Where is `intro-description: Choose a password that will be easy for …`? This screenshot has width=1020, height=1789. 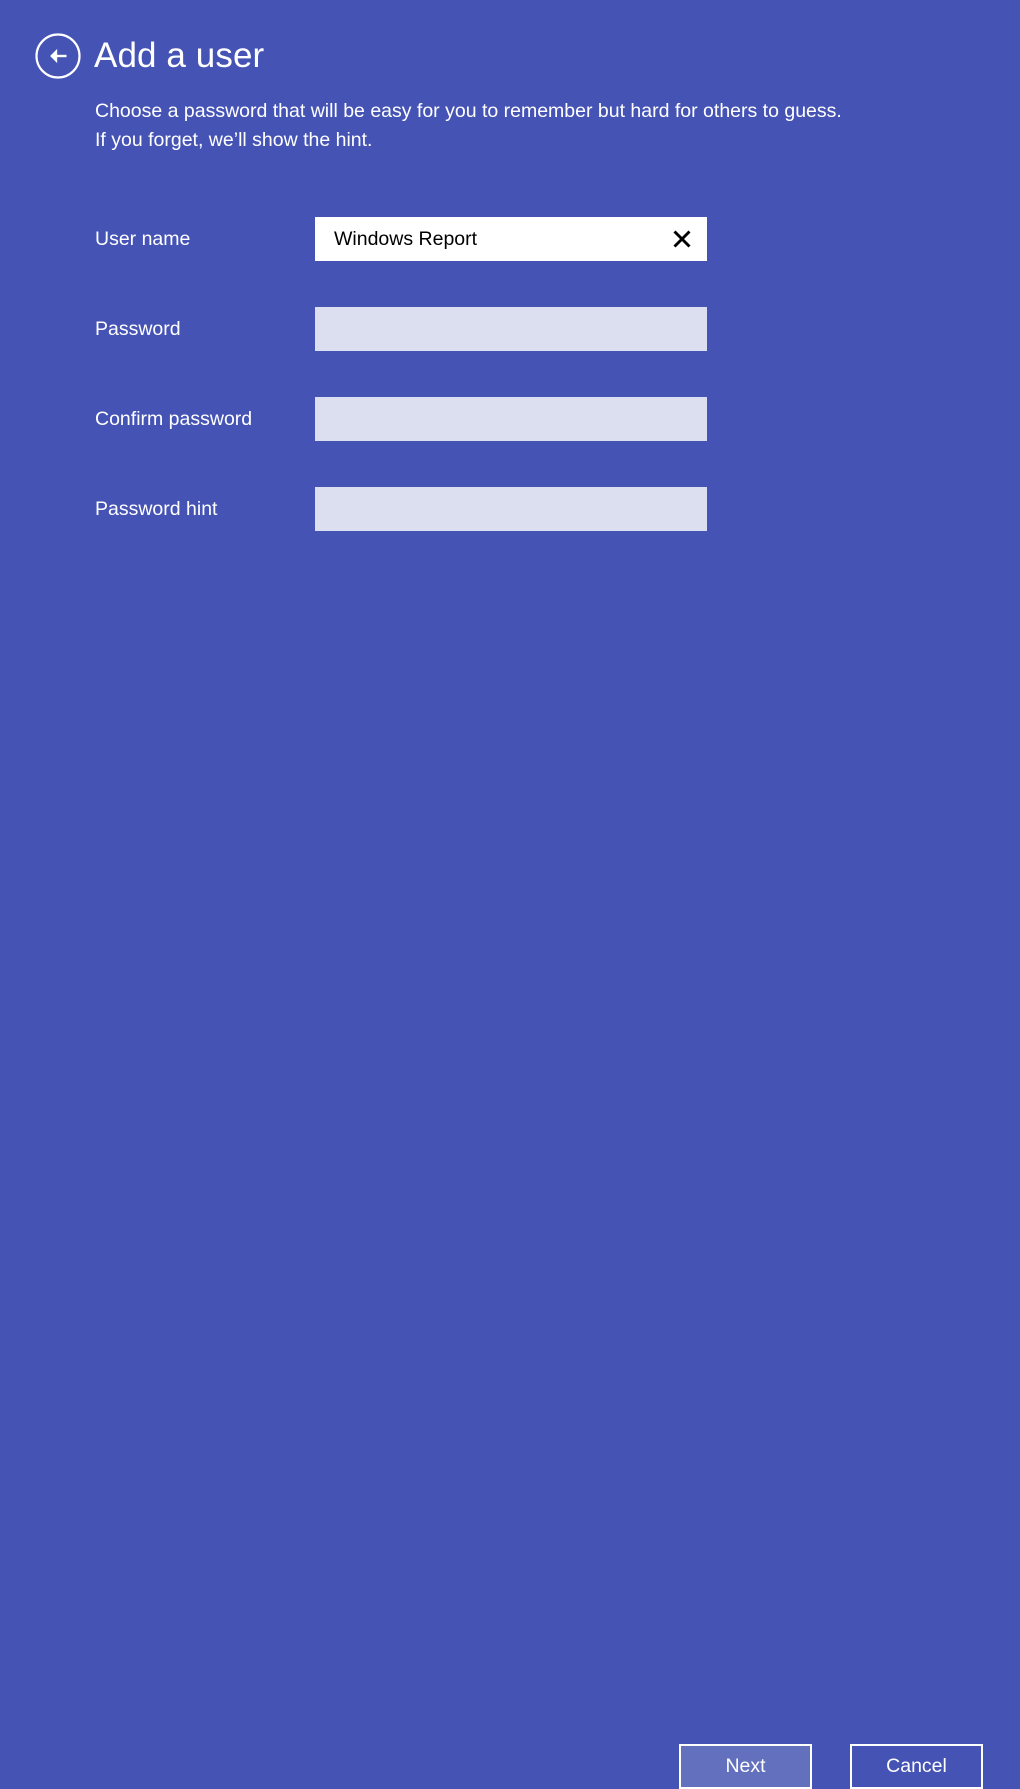 intro-description: Choose a password that will be easy for … is located at coordinates (535, 126).